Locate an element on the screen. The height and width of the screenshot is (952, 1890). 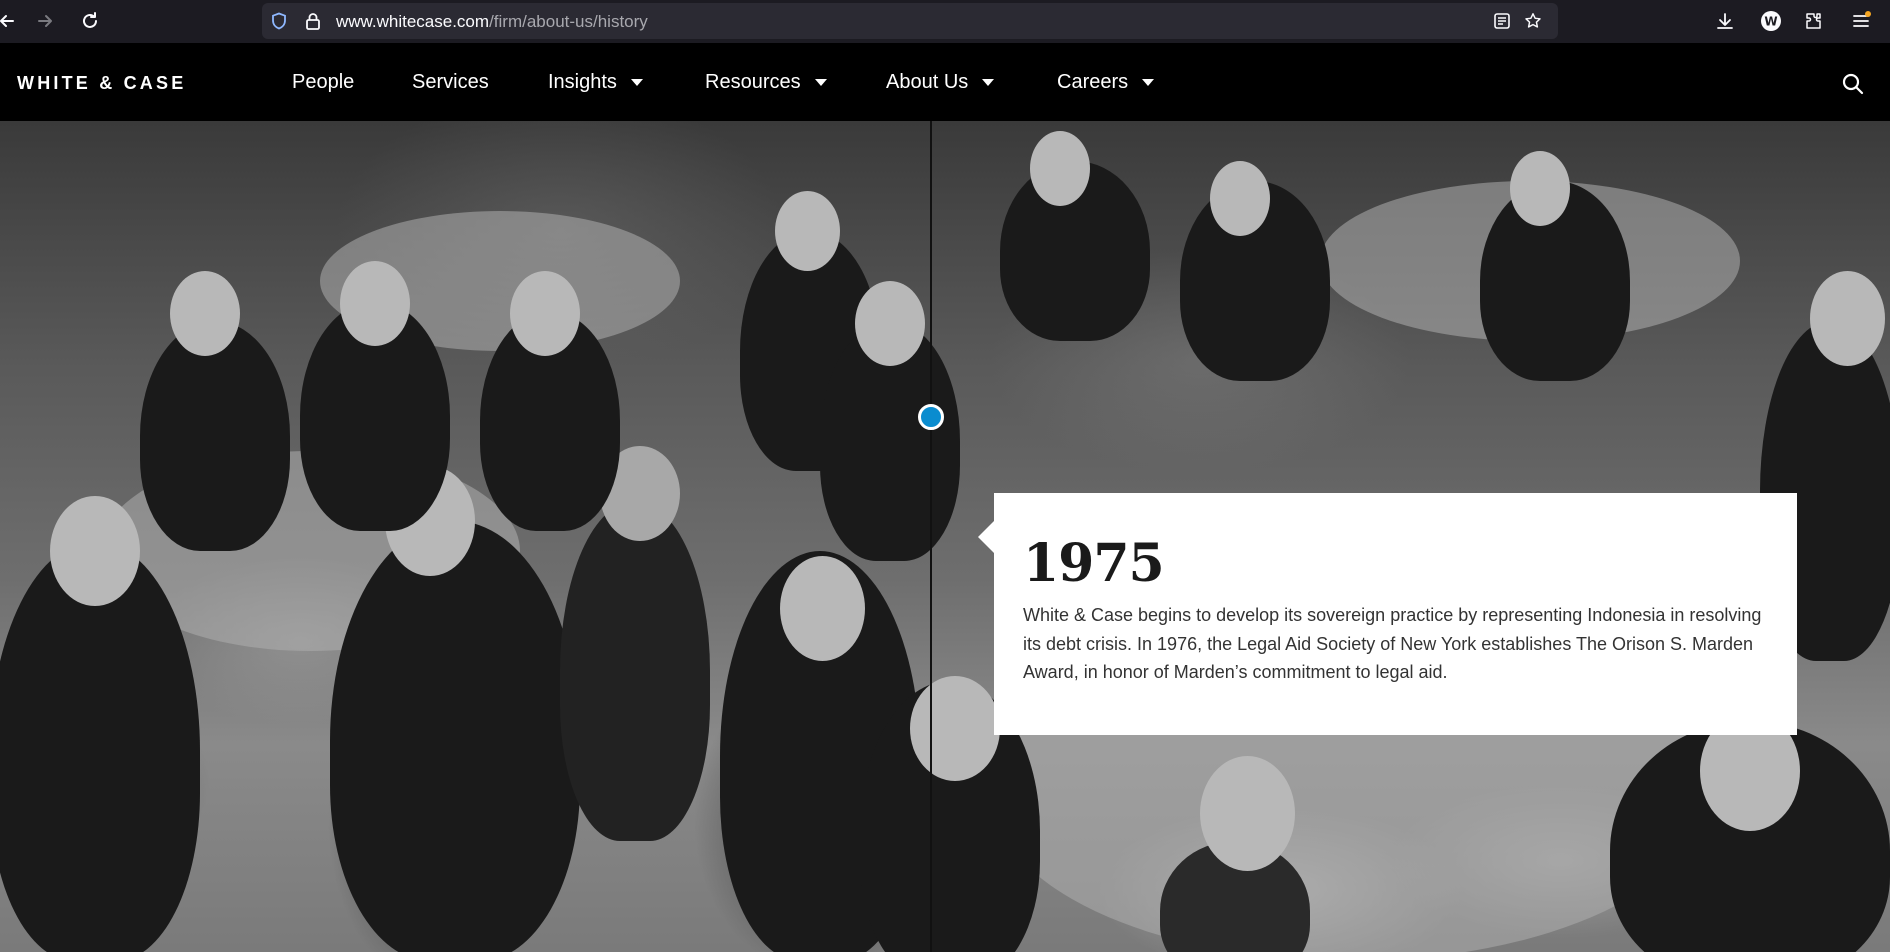
address-bar: www.whitecase.com/firm/about-us/history is located at coordinates (910, 21).